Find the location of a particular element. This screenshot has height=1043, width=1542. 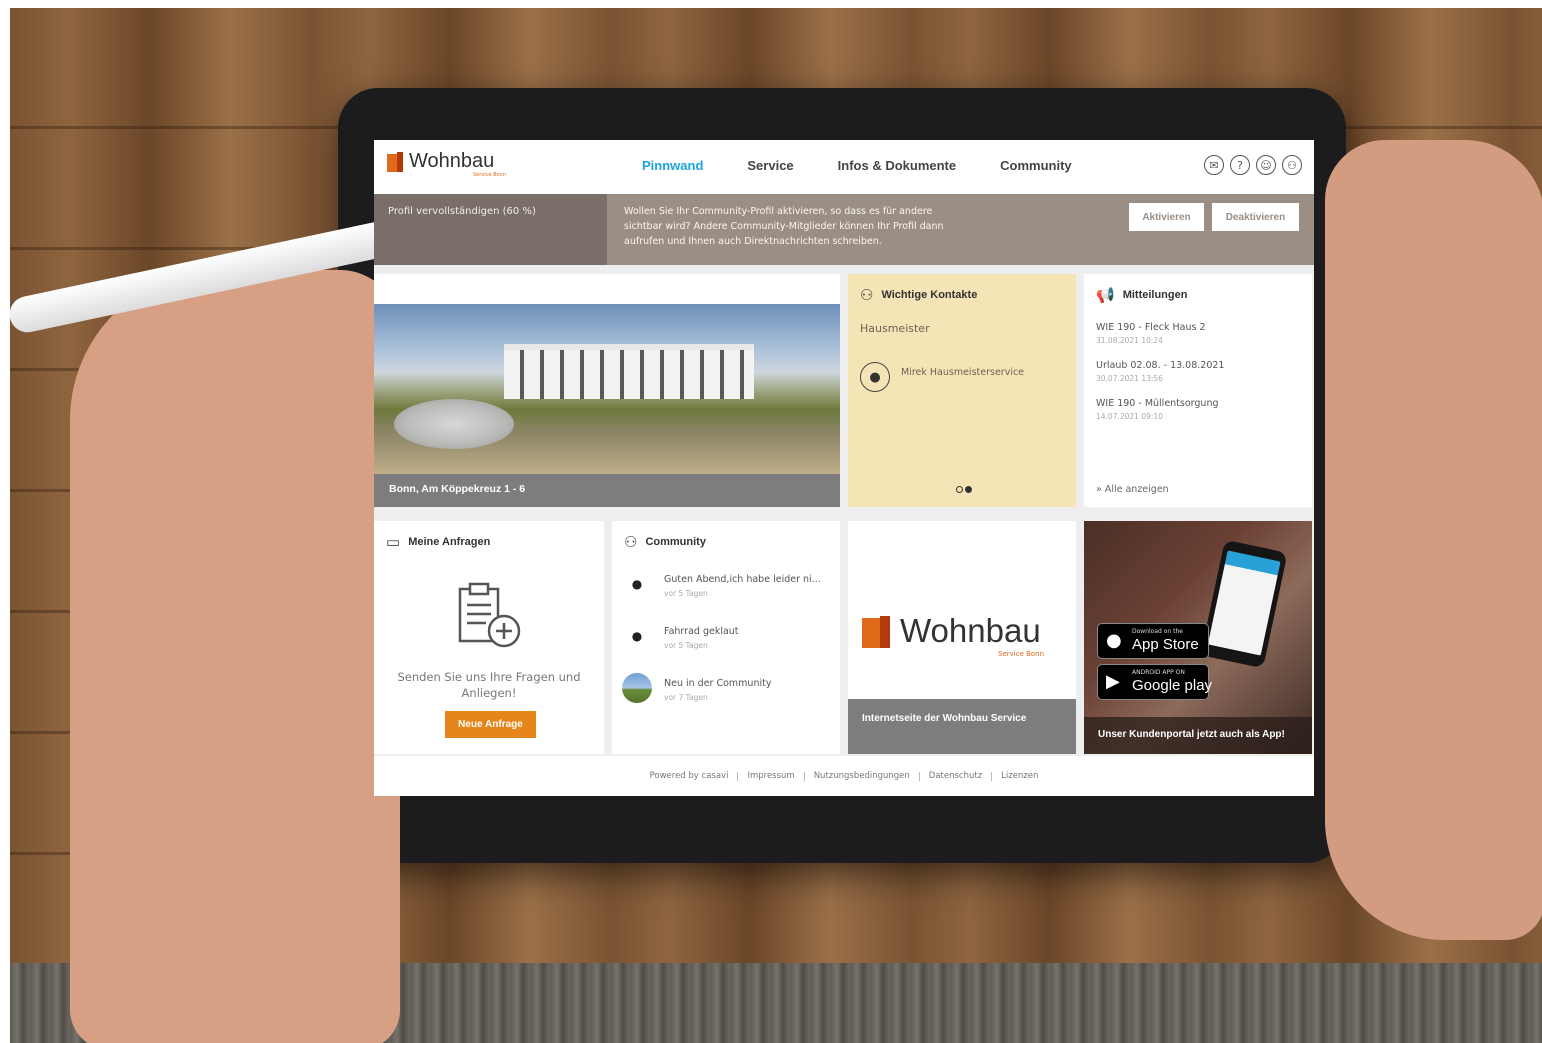

show-all-link: » Alle anzeigen is located at coordinates (1132, 489).